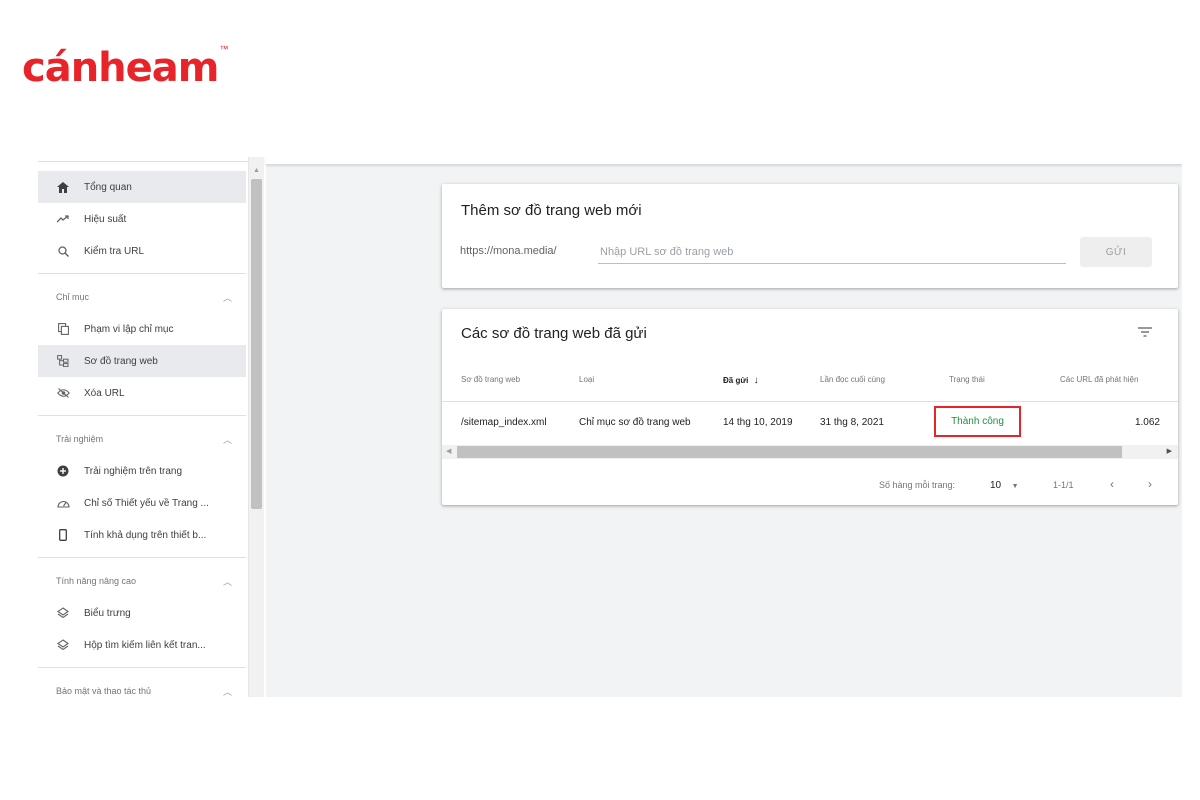 This screenshot has height=800, width=1200. What do you see at coordinates (63, 219) in the screenshot?
I see `trending-up-icon` at bounding box center [63, 219].